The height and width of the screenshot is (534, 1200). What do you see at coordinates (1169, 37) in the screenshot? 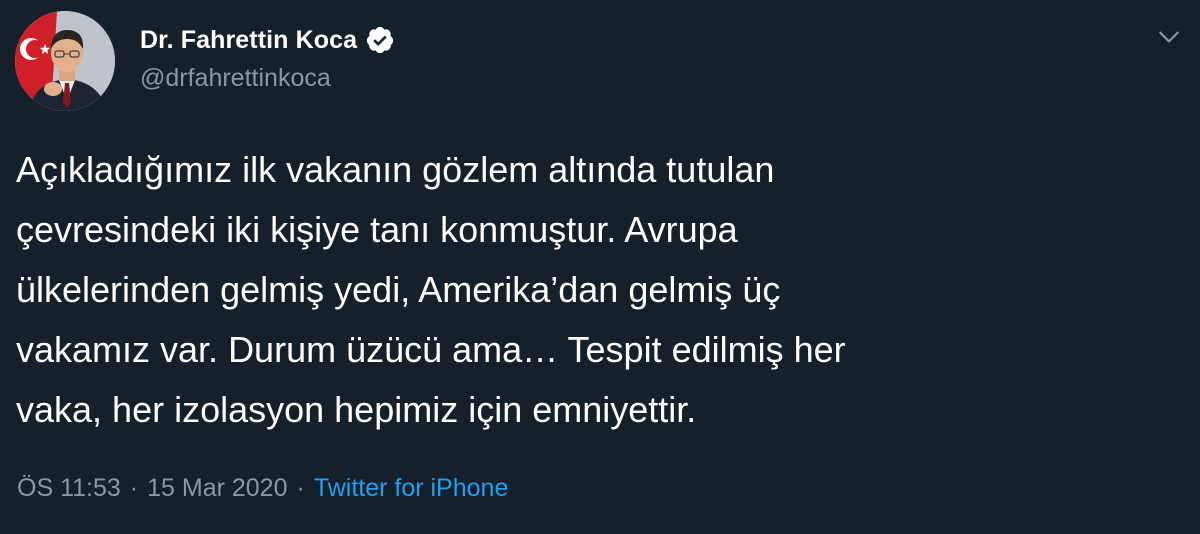
I see `chevron-down-icon` at bounding box center [1169, 37].